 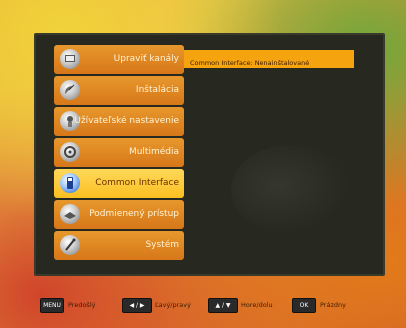 I want to click on edit-channels-icon, so click(x=70, y=59).